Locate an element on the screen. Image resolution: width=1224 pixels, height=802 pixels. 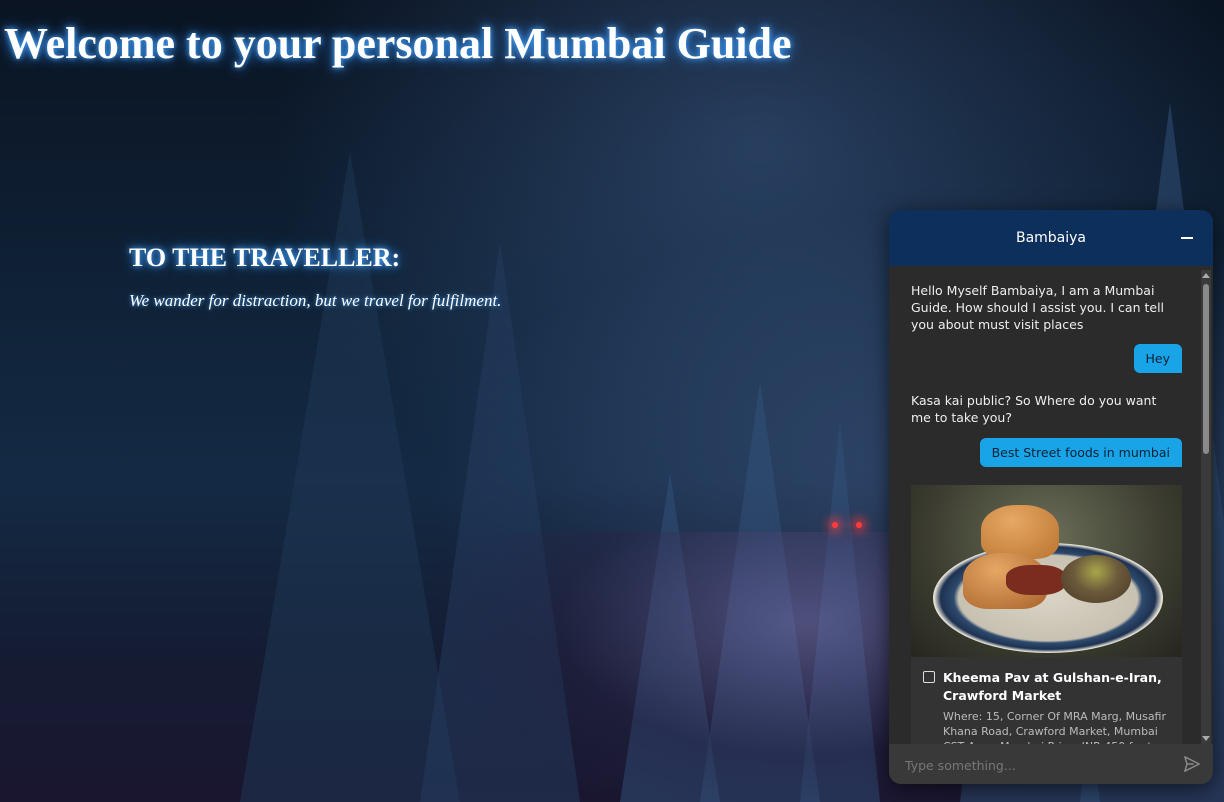
image-icon is located at coordinates (929, 677).